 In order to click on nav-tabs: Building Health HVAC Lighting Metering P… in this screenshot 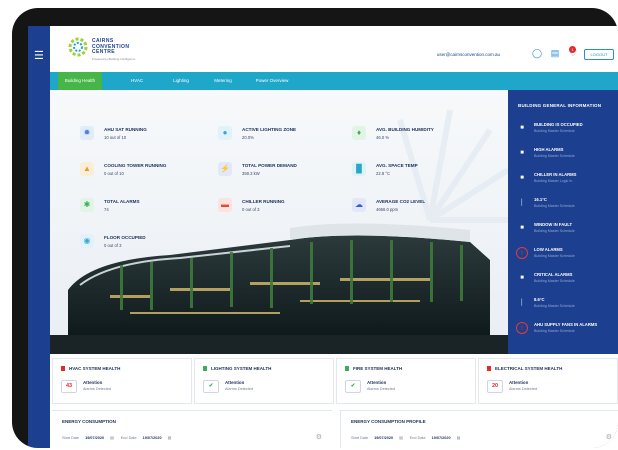, I will do `click(334, 81)`.